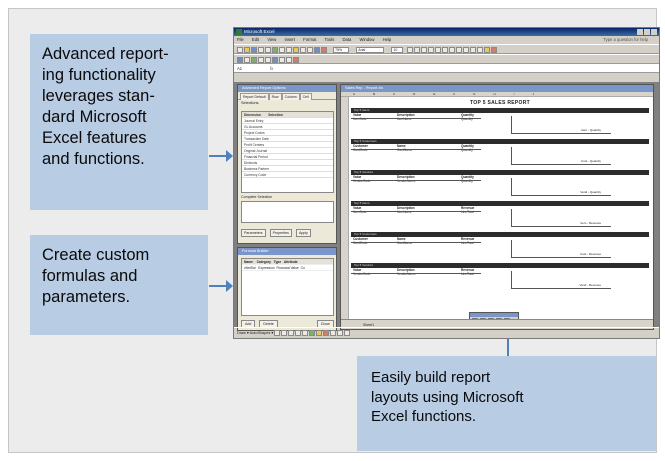 This screenshot has height=461, width=665. I want to click on close-icon, so click(654, 32).